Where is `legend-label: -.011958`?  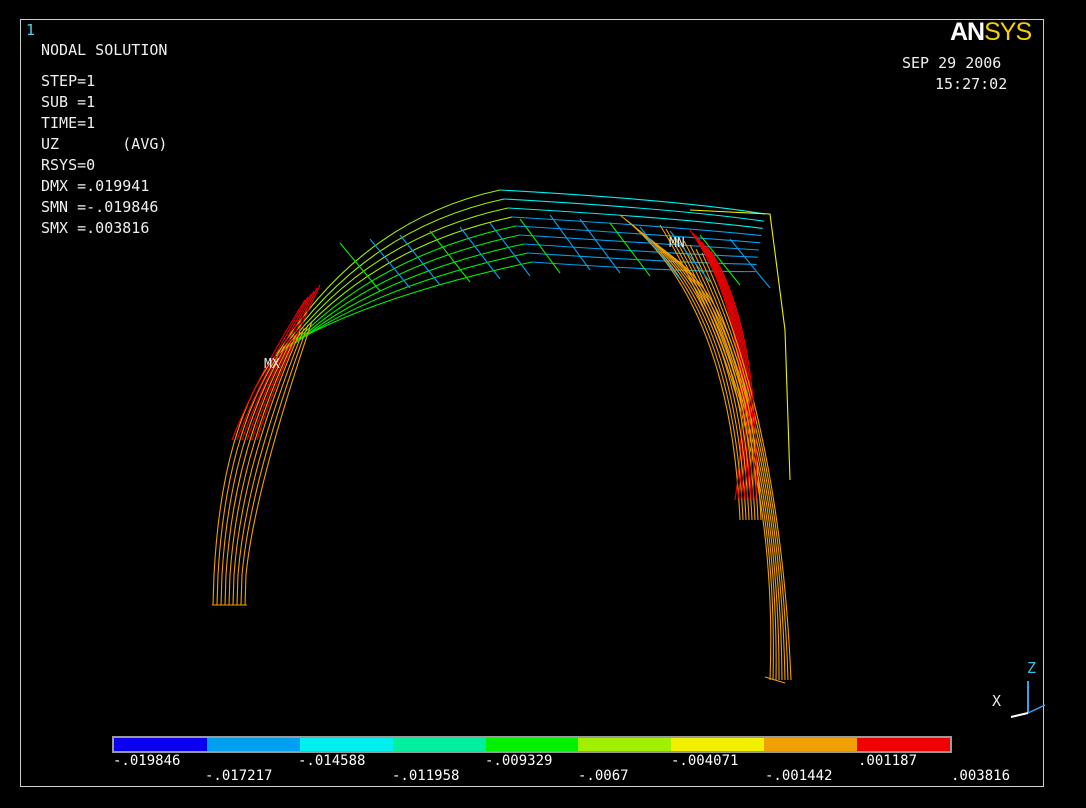
legend-label: -.011958 is located at coordinates (426, 776).